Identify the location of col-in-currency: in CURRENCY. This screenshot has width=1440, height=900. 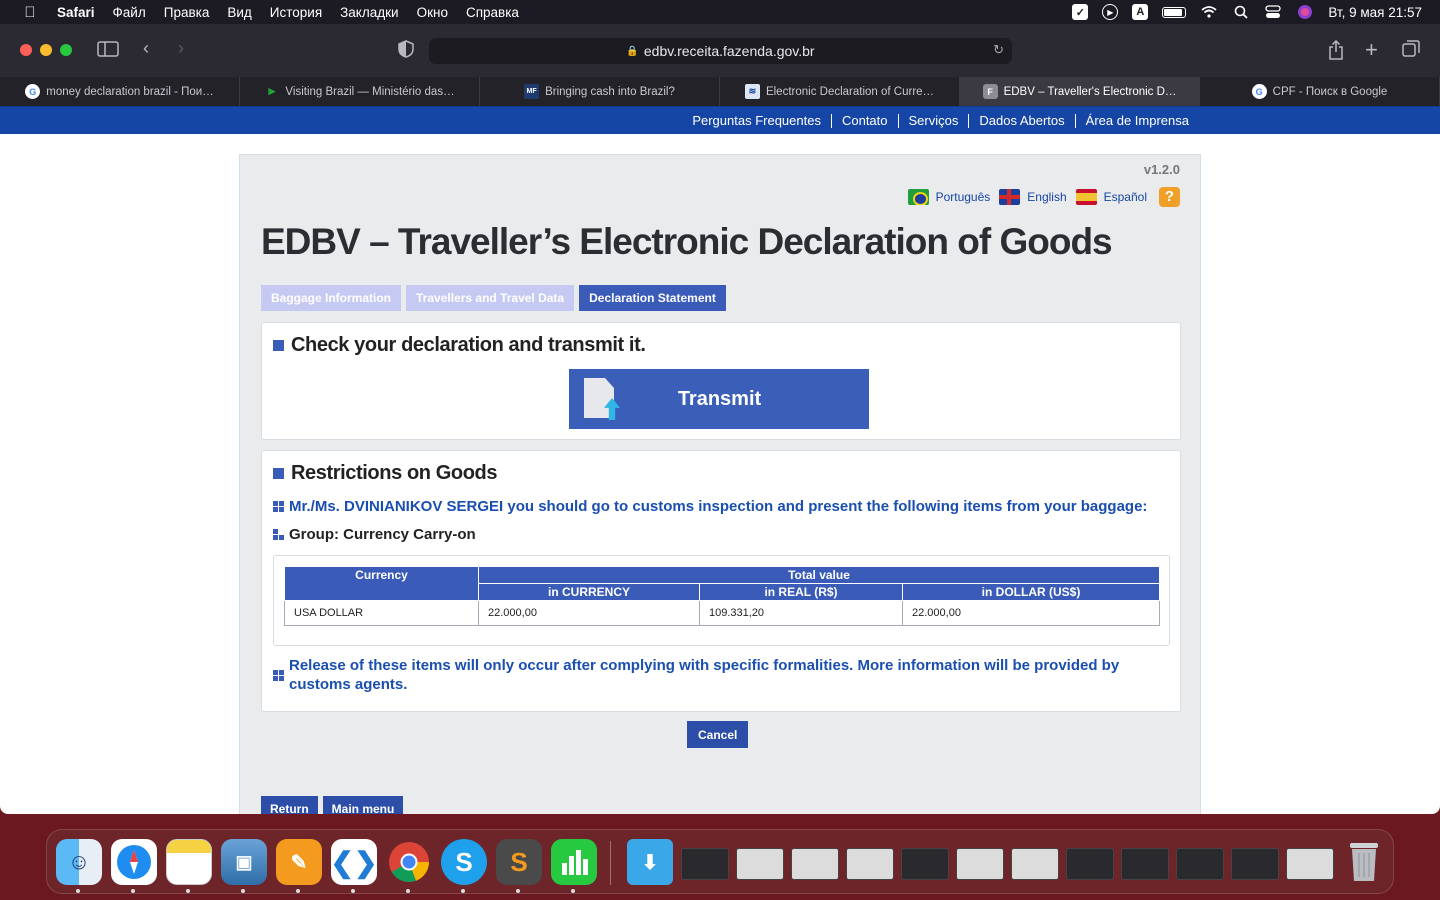
(589, 592).